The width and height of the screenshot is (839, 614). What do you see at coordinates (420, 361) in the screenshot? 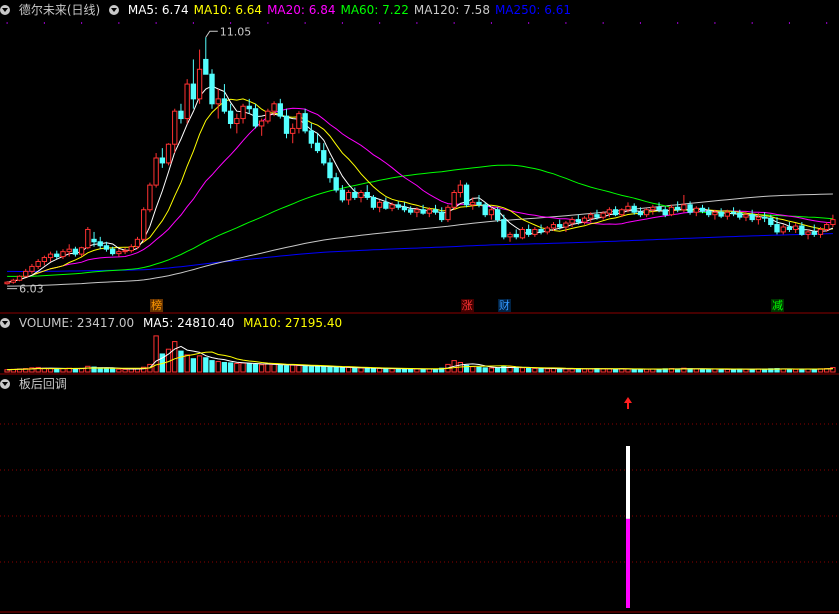
I see `volume-ma10-line` at bounding box center [420, 361].